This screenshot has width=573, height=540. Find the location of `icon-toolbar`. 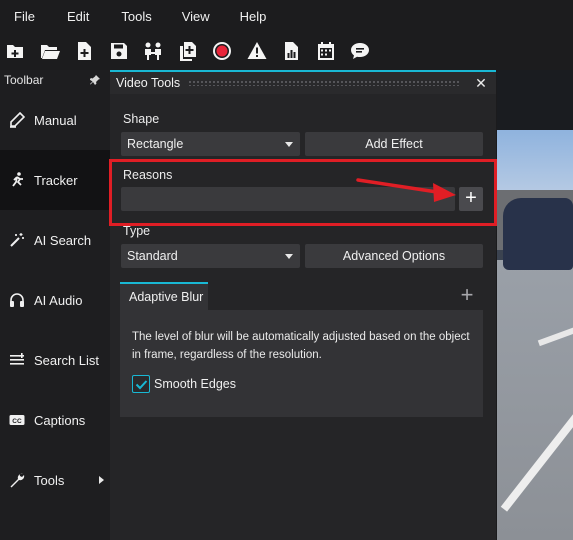

icon-toolbar is located at coordinates (286, 51).